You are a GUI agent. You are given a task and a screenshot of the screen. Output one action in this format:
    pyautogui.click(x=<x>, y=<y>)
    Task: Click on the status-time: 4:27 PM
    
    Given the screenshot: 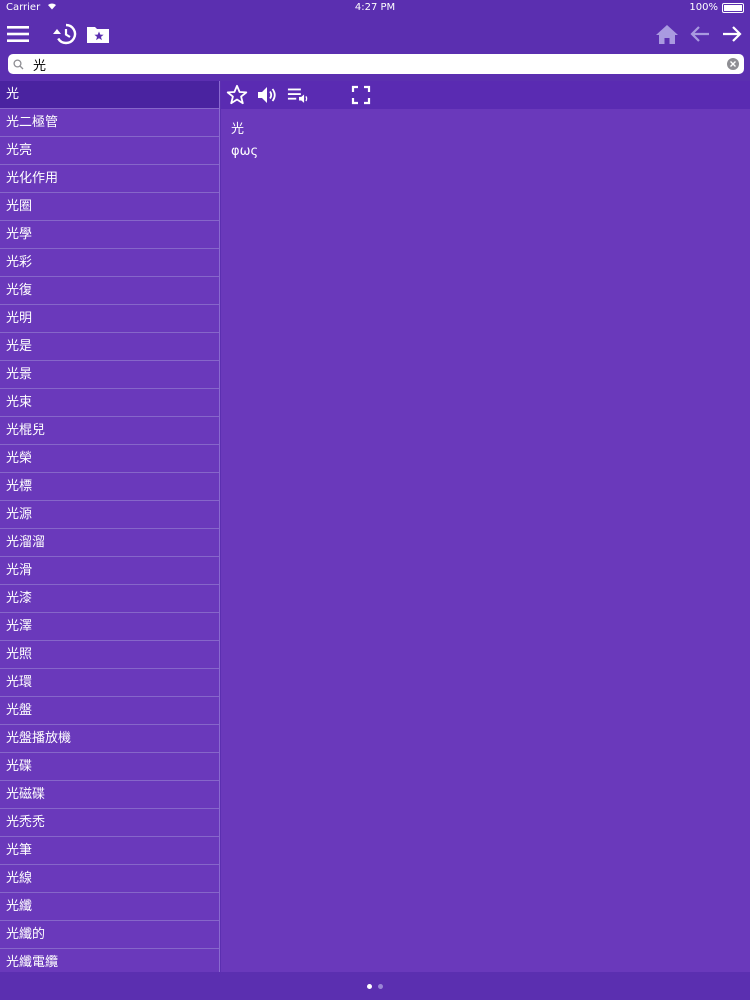 What is the action you would take?
    pyautogui.click(x=375, y=7)
    